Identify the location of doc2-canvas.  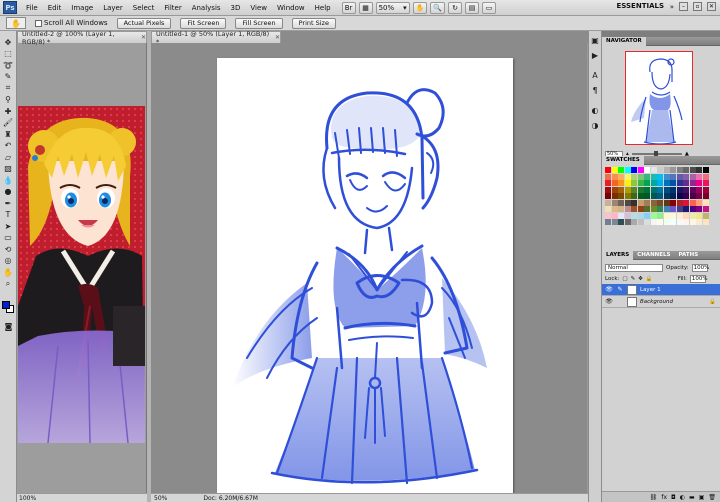
(81, 274).